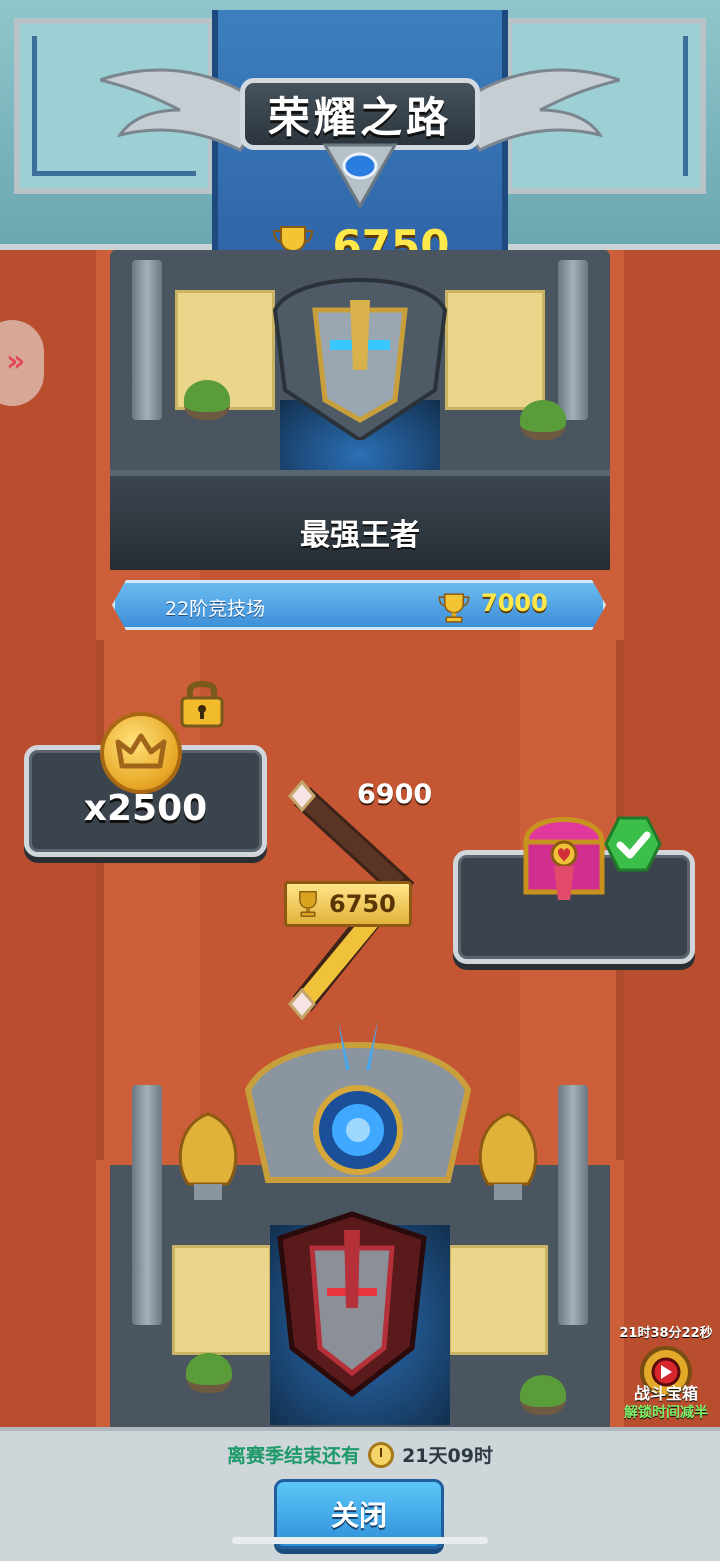 The width and height of the screenshot is (720, 1561). I want to click on arena-gate-icon, so click(358, 1101).